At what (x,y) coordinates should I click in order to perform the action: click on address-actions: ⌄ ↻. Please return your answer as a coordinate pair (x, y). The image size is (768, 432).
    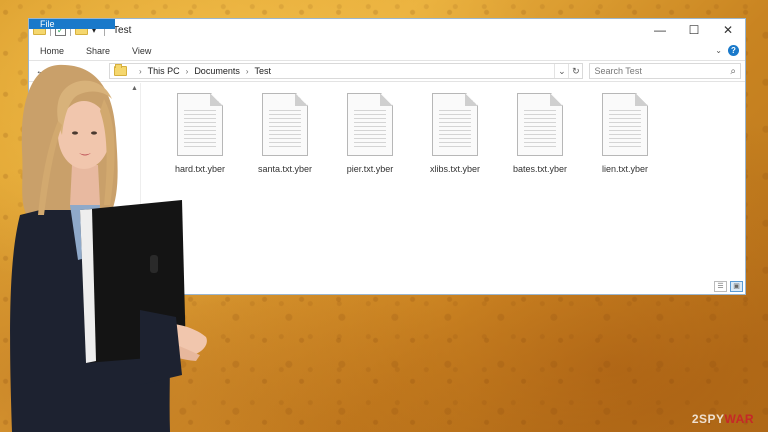
    Looking at the image, I should click on (568, 71).